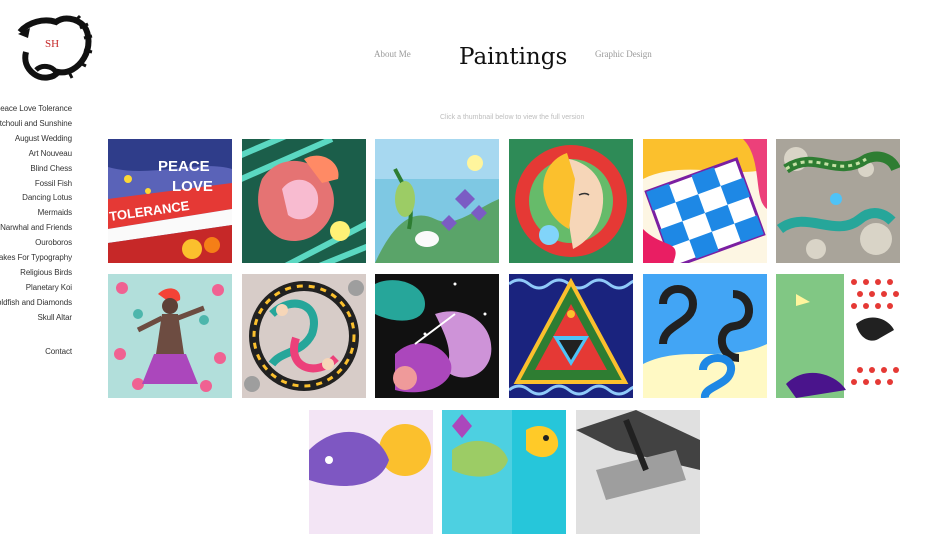 The image size is (940, 534). What do you see at coordinates (36, 288) in the screenshot?
I see `sidebar-item-planetary-koi: Planetary Koi` at bounding box center [36, 288].